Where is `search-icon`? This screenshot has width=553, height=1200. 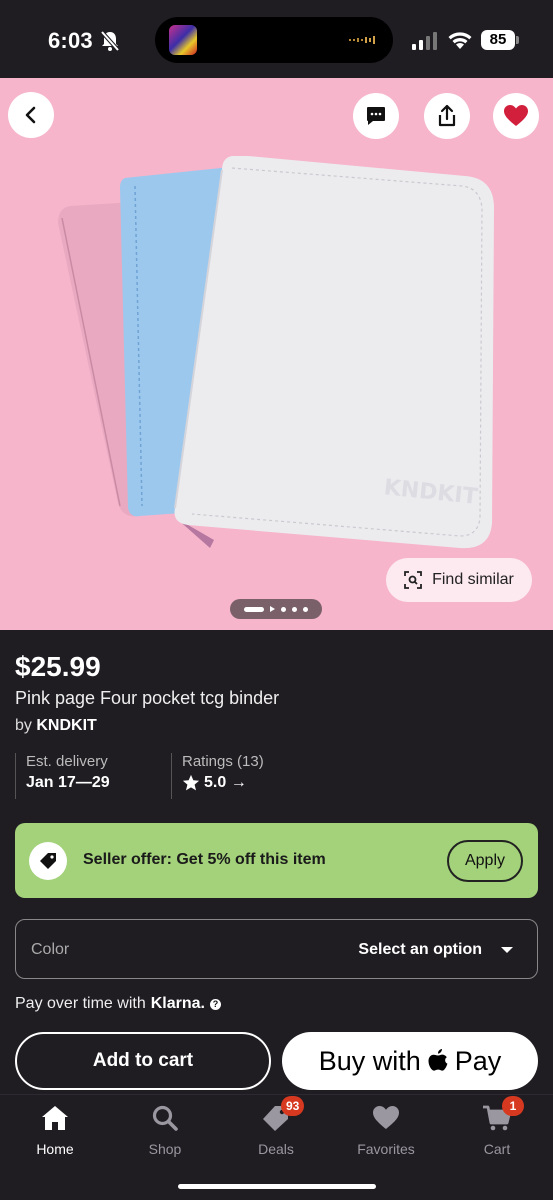
search-icon is located at coordinates (165, 1118).